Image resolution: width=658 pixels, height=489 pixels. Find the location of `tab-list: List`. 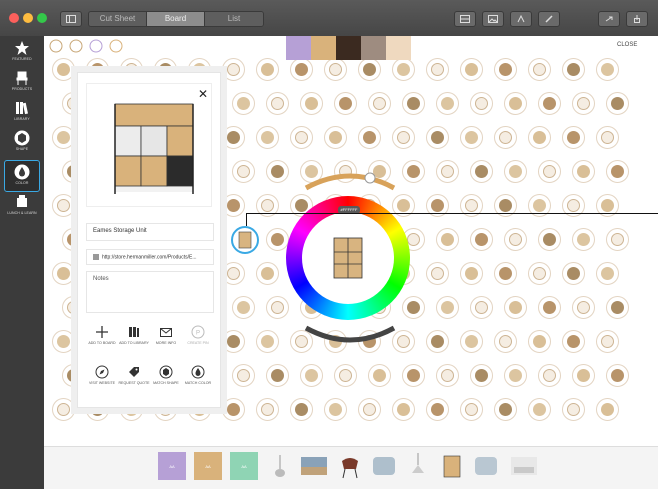

tab-list: List is located at coordinates (234, 19).